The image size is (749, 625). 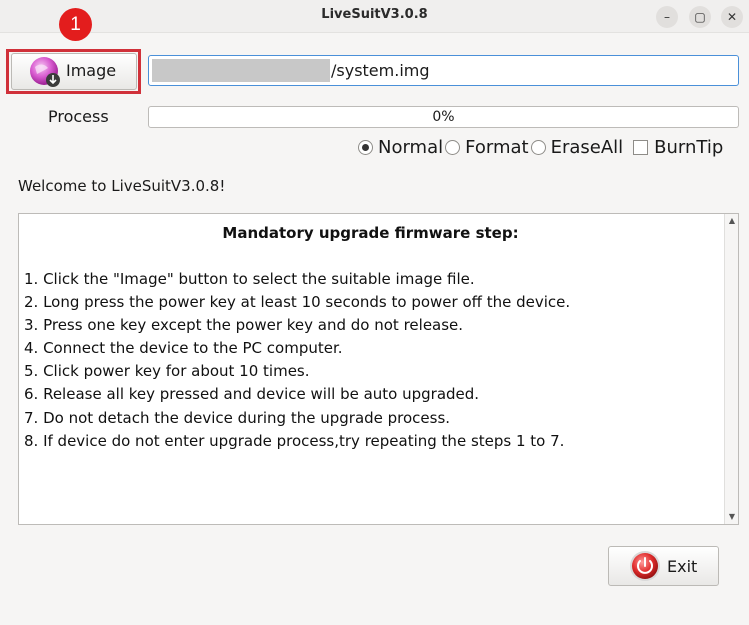 I want to click on instructions-heading: Mandatory upgrade firmware step:, so click(x=370, y=233).